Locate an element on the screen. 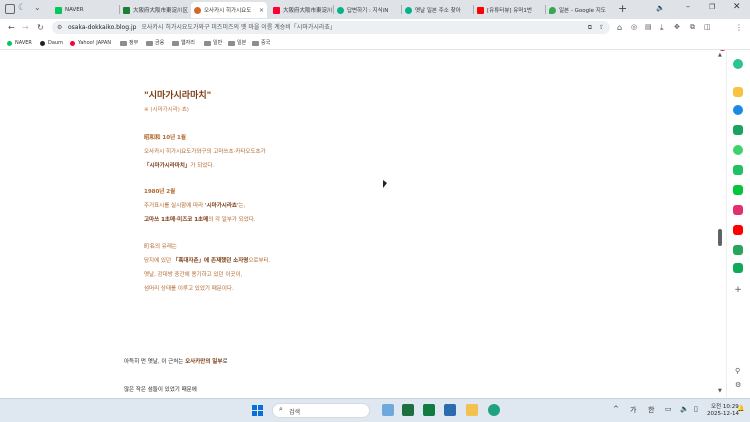  side-panel: + ⚲ ⚙ is located at coordinates (738, 224).